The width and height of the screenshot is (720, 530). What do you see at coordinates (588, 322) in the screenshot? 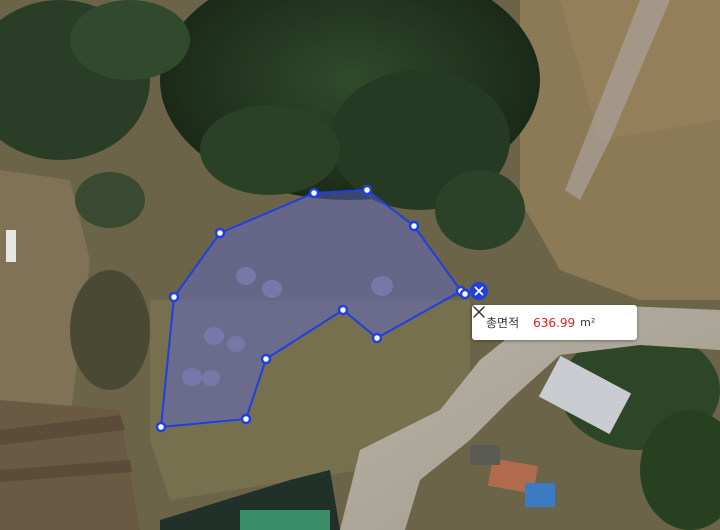
I see `area-unit: m²` at bounding box center [588, 322].